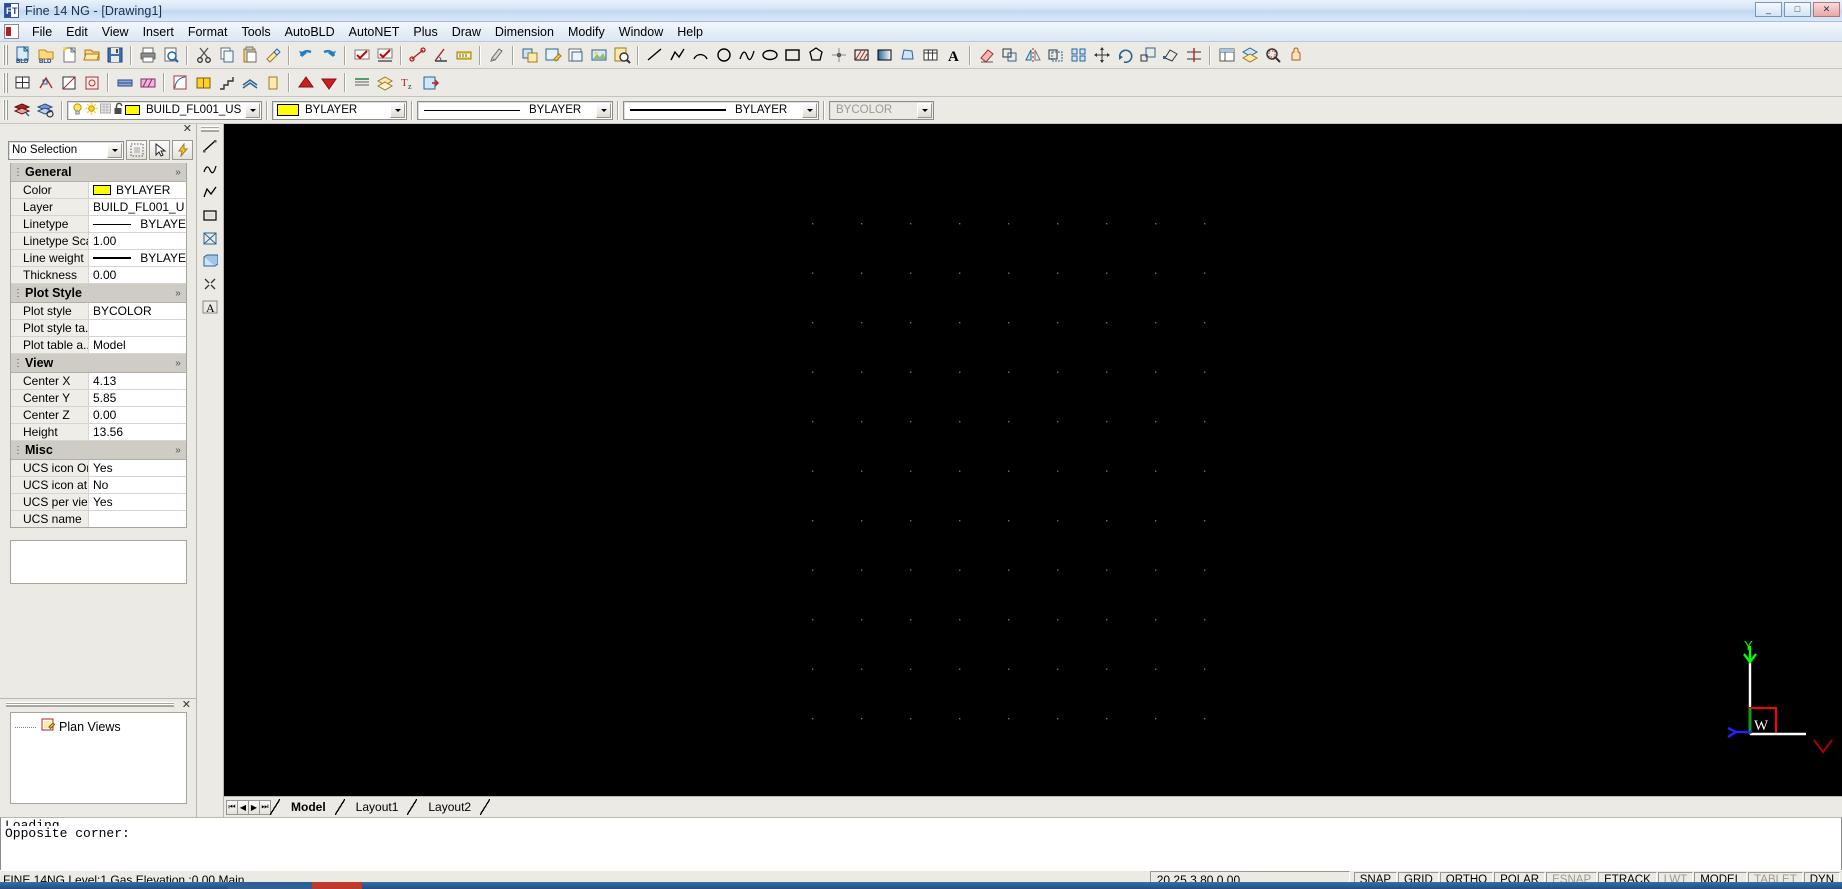 This screenshot has height=889, width=1842. Describe the element at coordinates (91, 110) in the screenshot. I see `sun-icon` at that location.